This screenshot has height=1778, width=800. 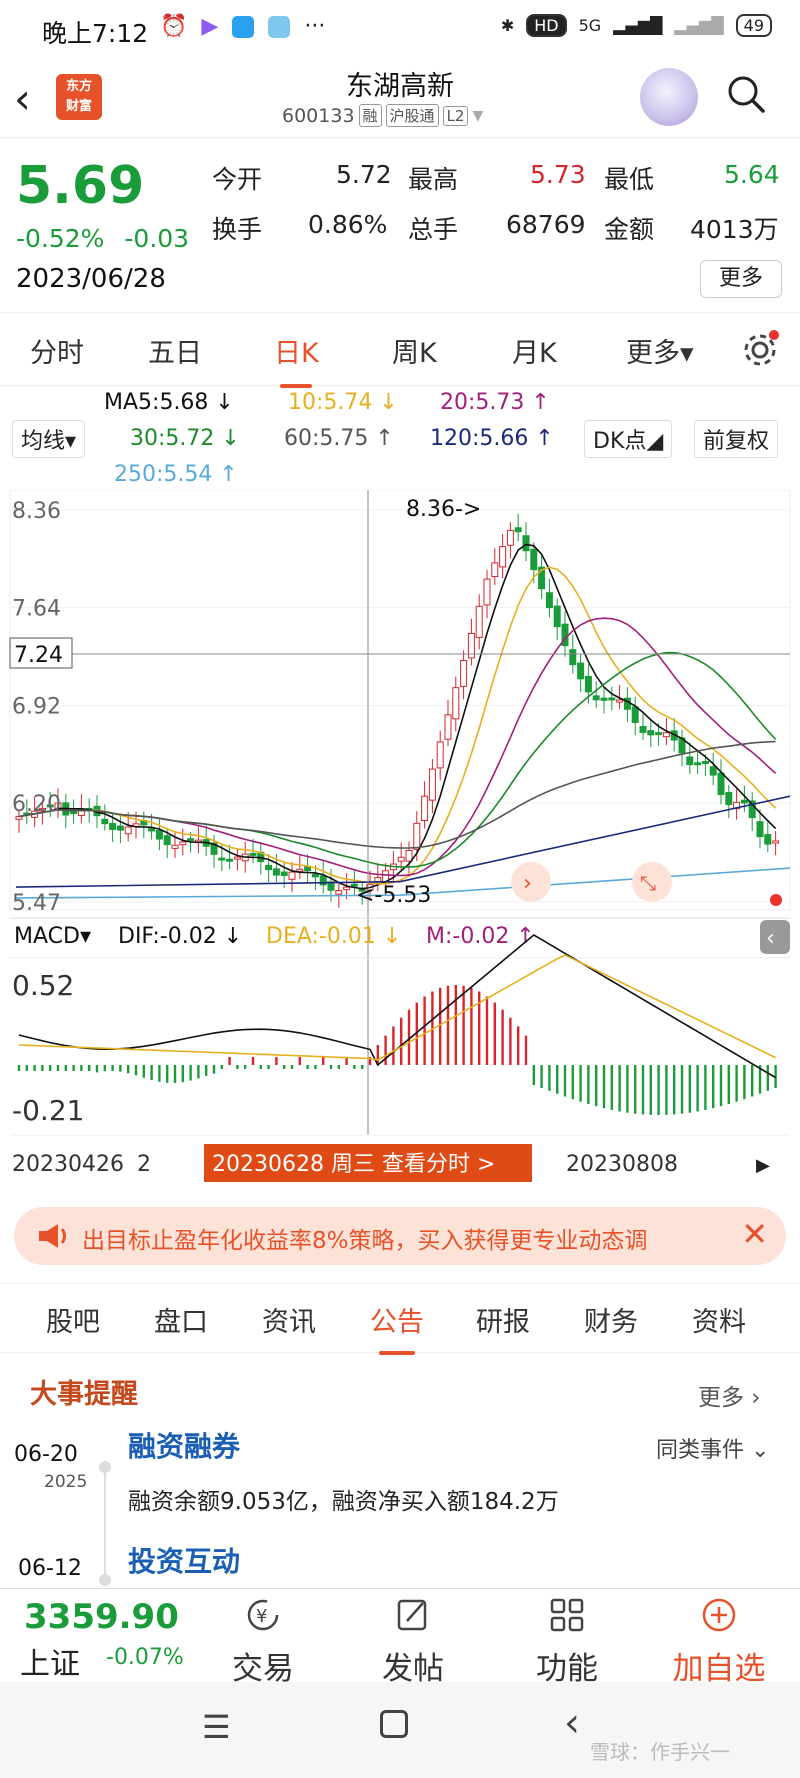 What do you see at coordinates (279, 26) in the screenshot?
I see `weather-icon` at bounding box center [279, 26].